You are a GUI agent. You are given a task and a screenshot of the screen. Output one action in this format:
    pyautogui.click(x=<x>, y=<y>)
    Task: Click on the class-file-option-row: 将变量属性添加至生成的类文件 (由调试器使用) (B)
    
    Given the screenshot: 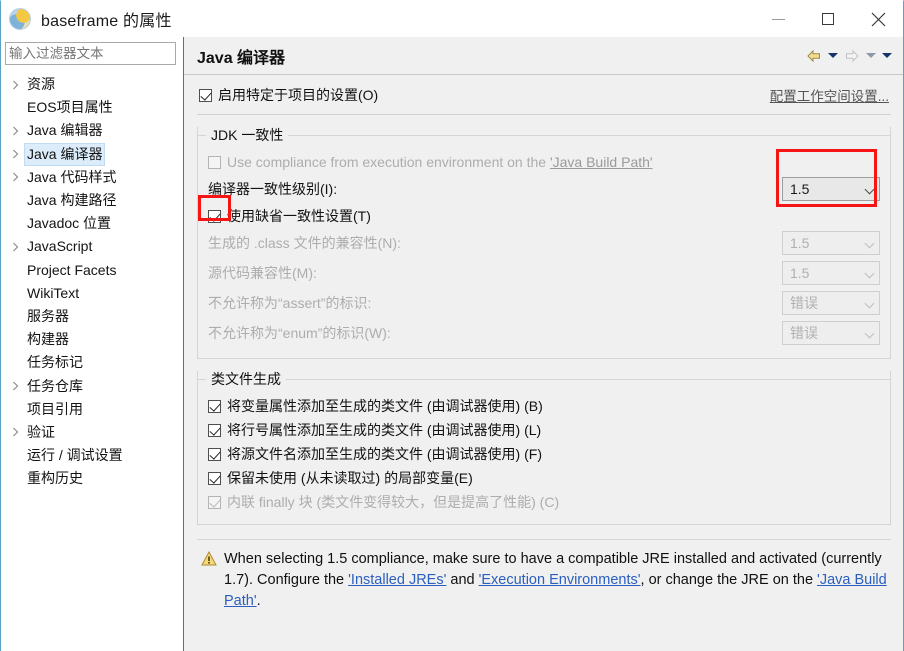 What is the action you would take?
    pyautogui.click(x=544, y=406)
    